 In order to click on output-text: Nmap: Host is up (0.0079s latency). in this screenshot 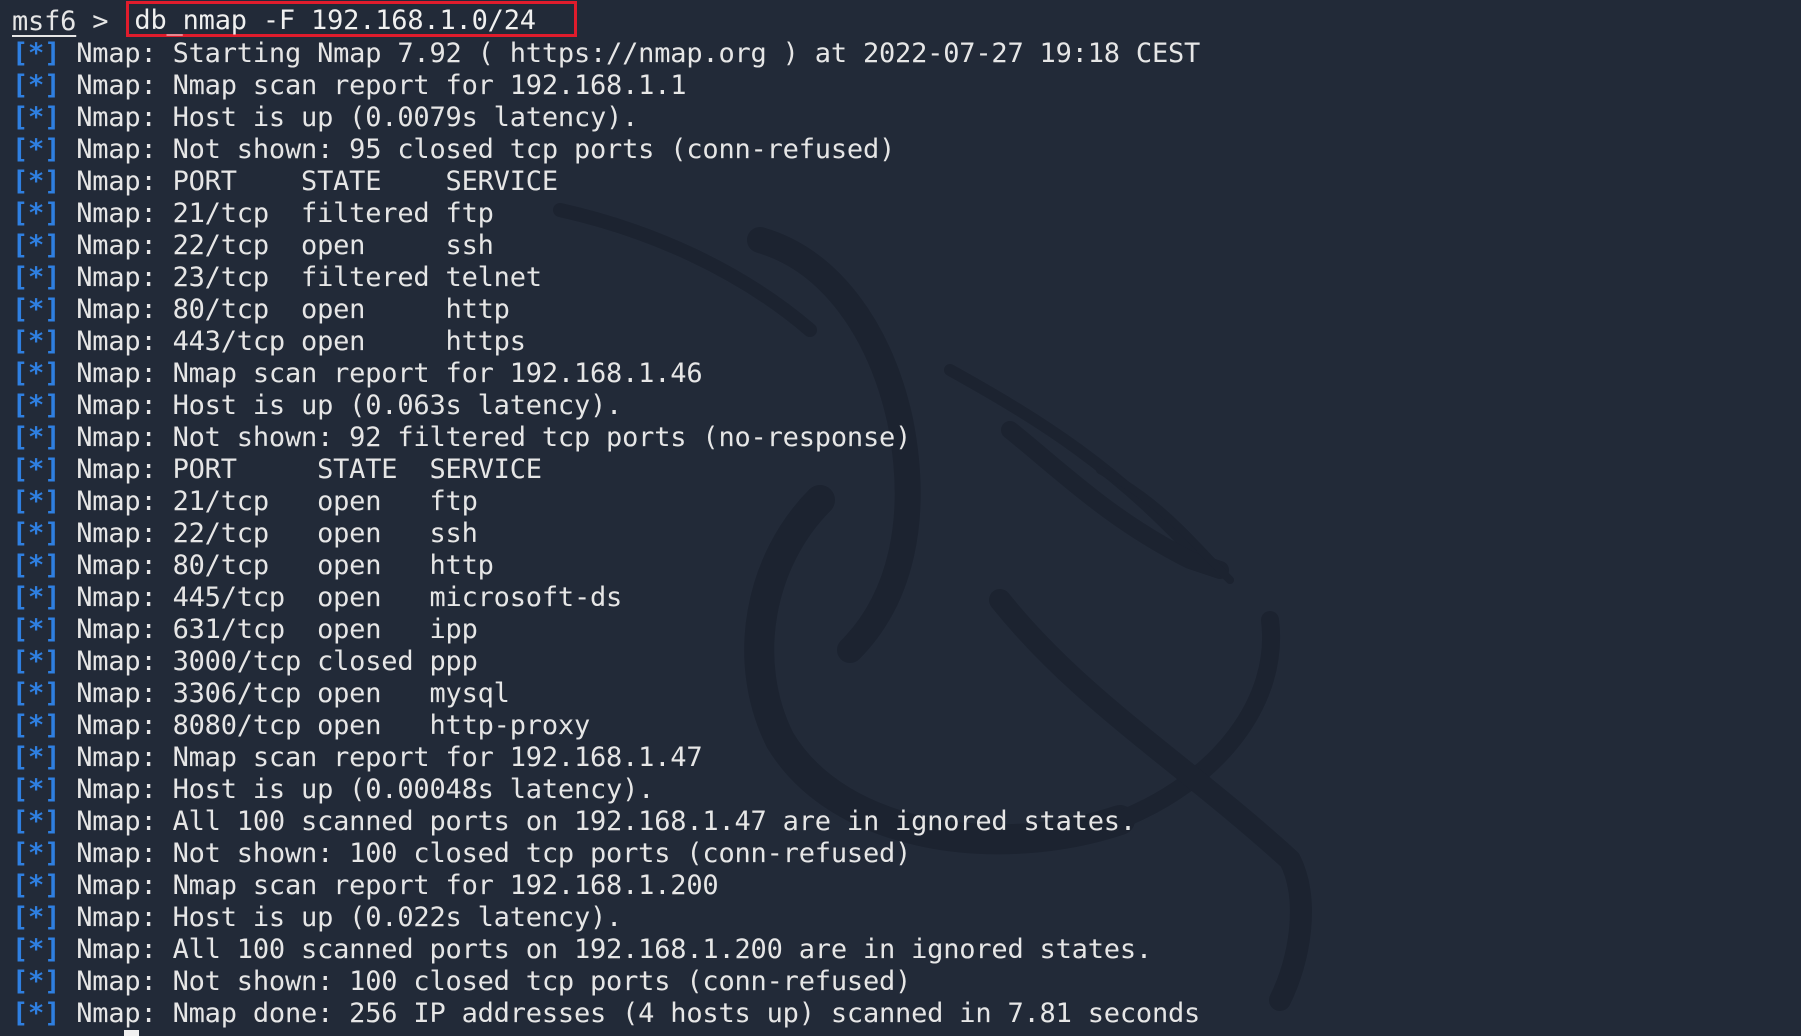, I will do `click(357, 117)`.